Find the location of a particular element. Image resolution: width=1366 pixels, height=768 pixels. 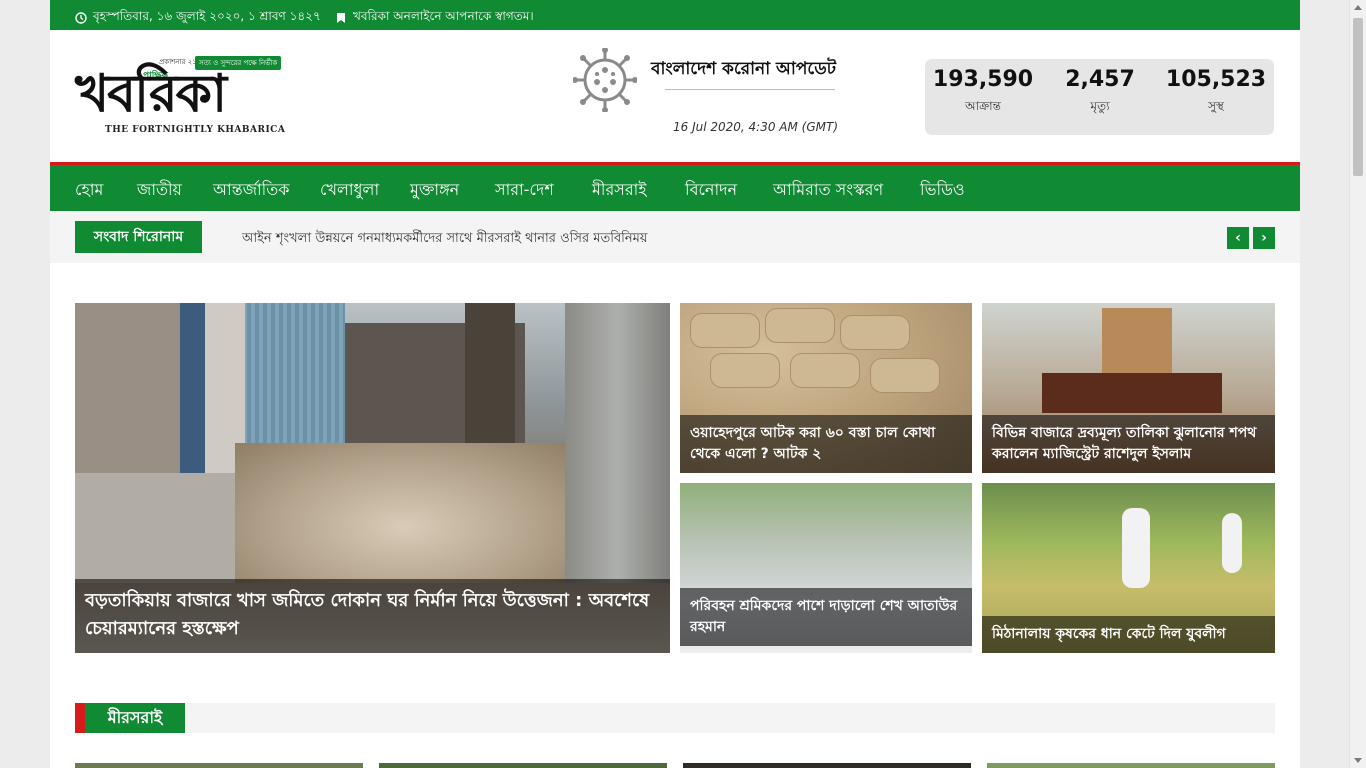

nav-video: ভিডিও is located at coordinates (942, 190).